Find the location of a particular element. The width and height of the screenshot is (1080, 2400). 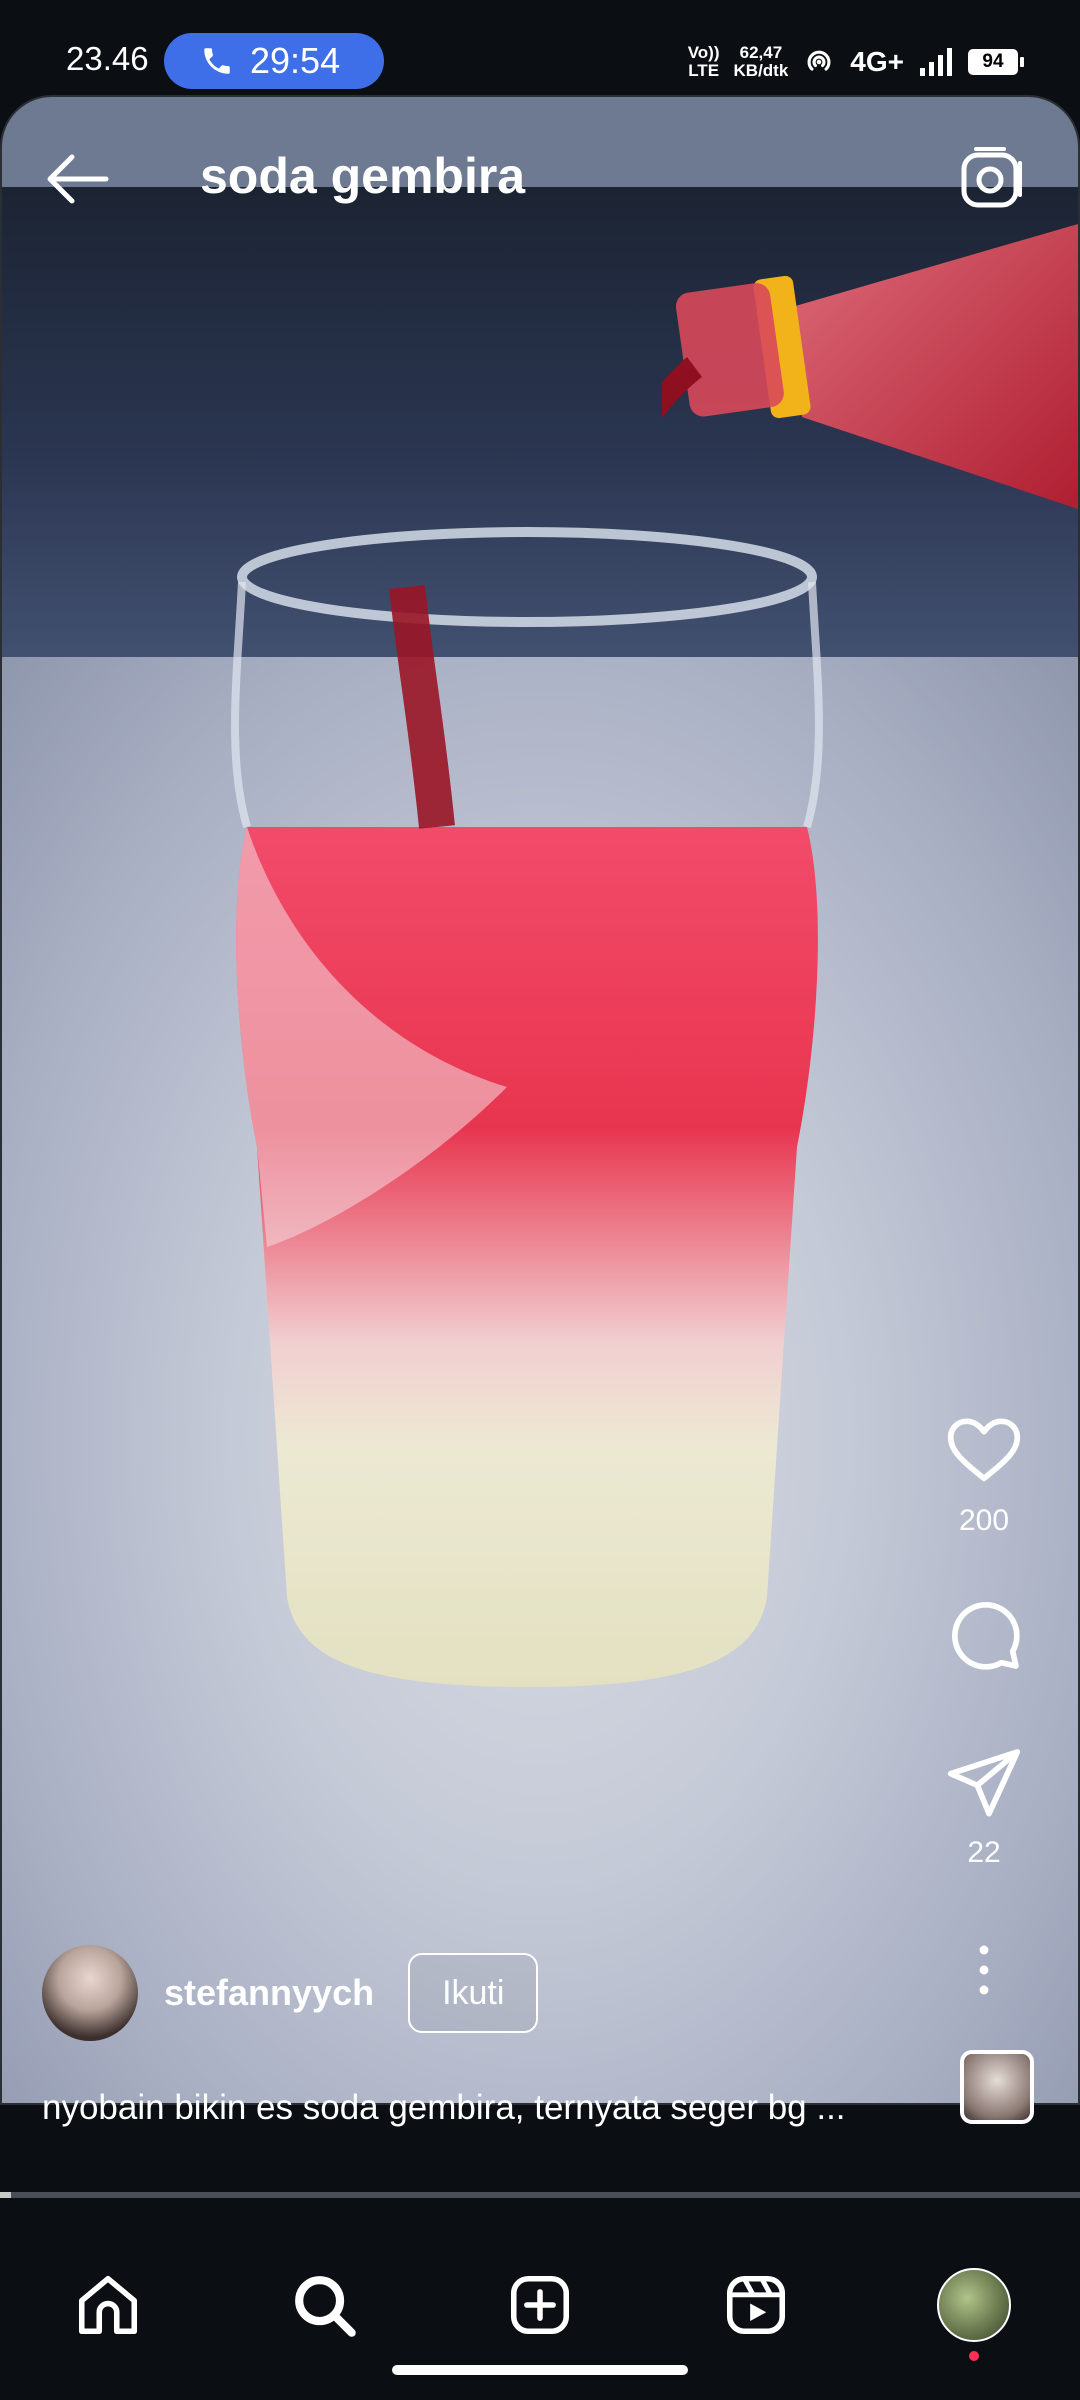

notification-dot is located at coordinates (974, 2356).